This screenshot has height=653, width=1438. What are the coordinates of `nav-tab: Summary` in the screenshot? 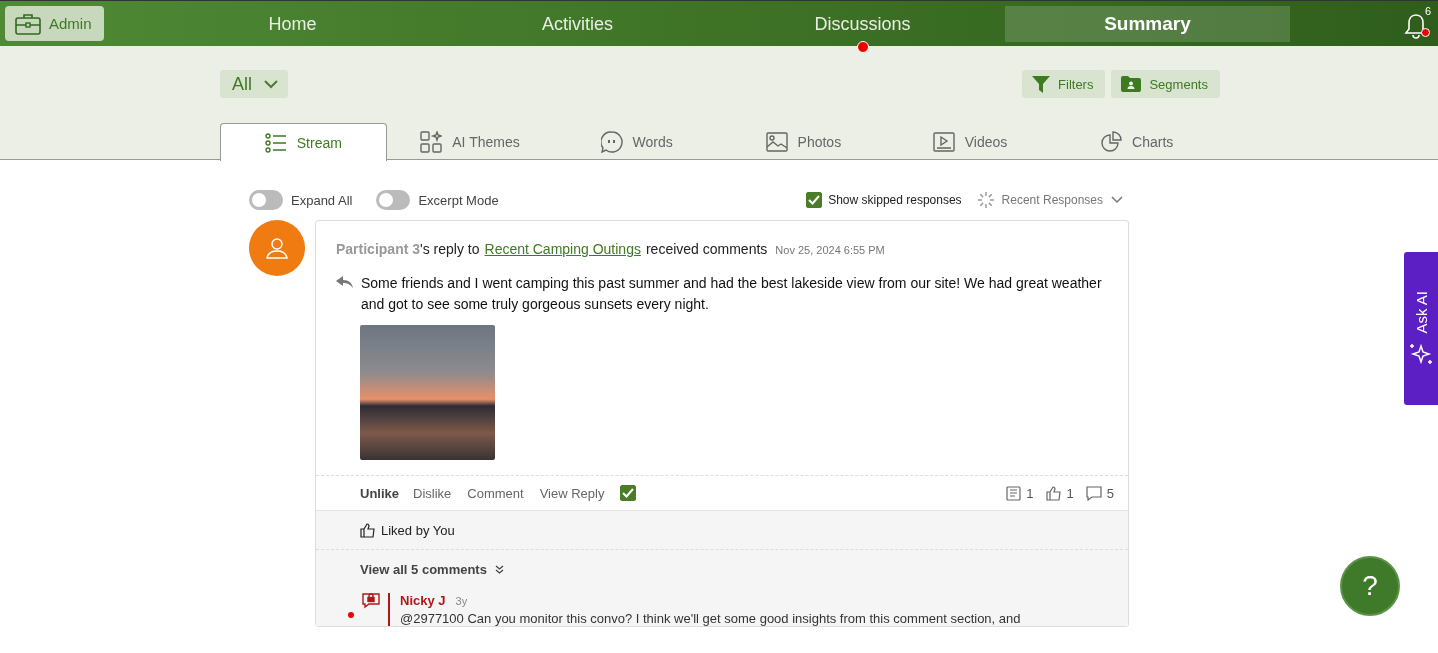 It's located at (1147, 24).